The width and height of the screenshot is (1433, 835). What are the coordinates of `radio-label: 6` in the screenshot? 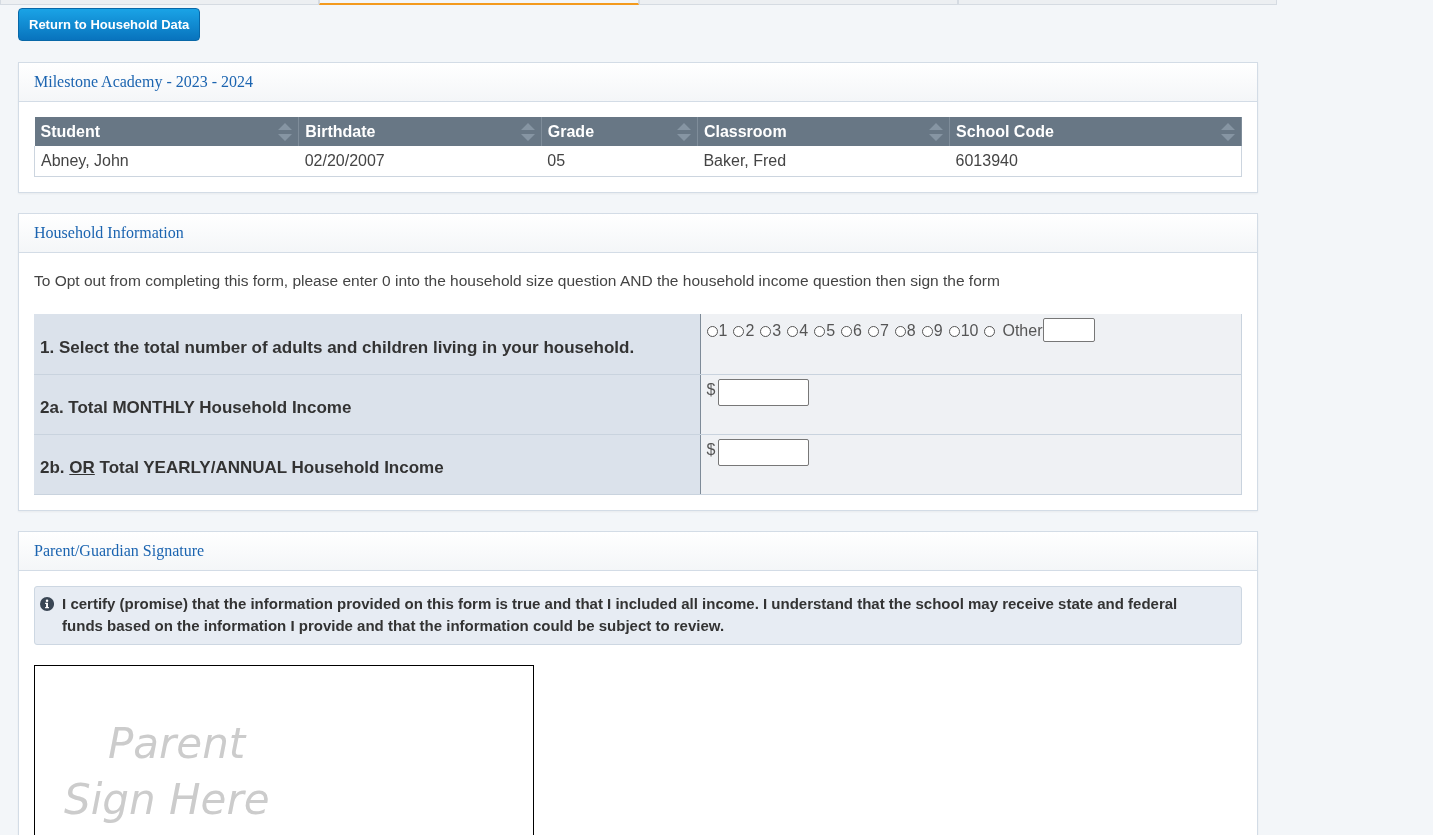 It's located at (857, 331).